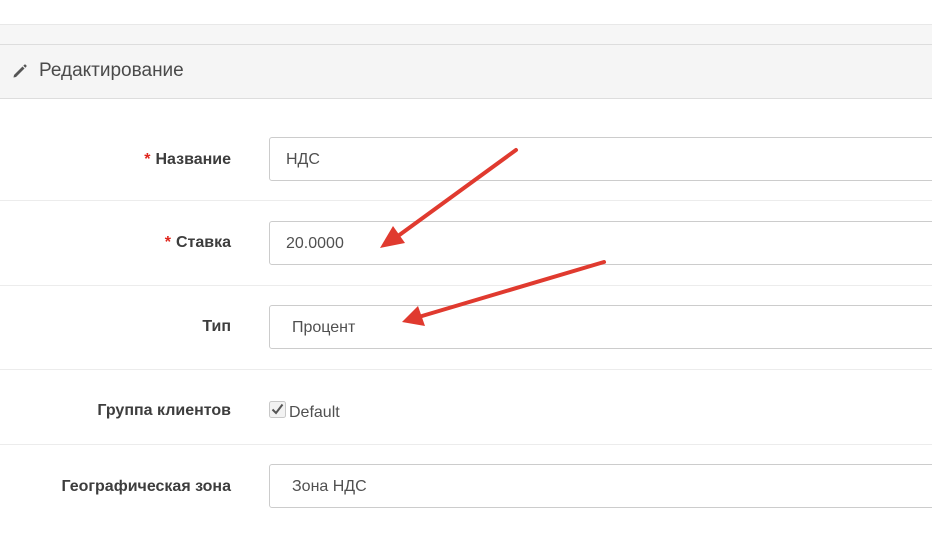 This screenshot has width=932, height=546. I want to click on type-select: Процент, so click(600, 327).